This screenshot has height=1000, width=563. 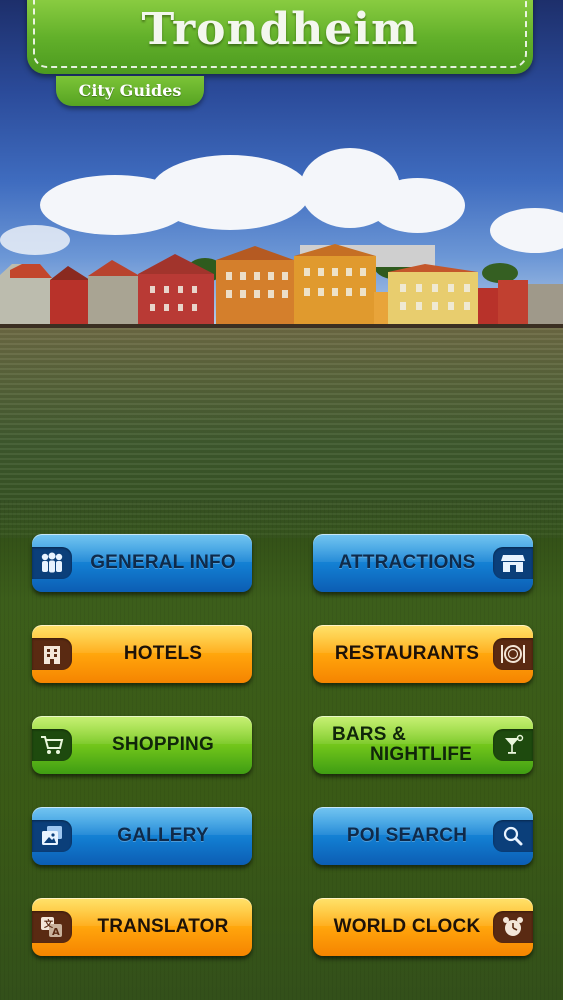 What do you see at coordinates (369, 734) in the screenshot?
I see `bars-nightlife-label-line1: BARS &` at bounding box center [369, 734].